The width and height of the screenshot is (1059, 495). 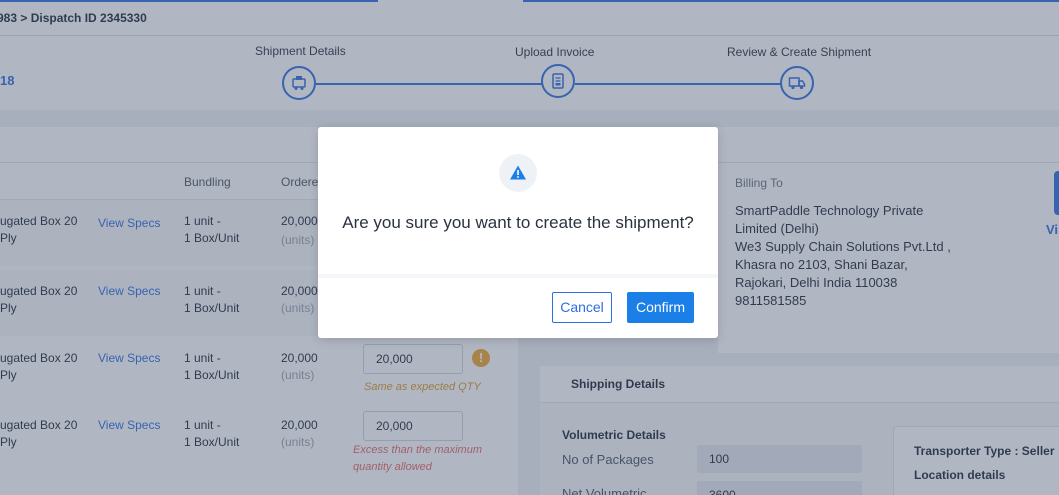 What do you see at coordinates (660, 307) in the screenshot?
I see `confirm-button: Confirm` at bounding box center [660, 307].